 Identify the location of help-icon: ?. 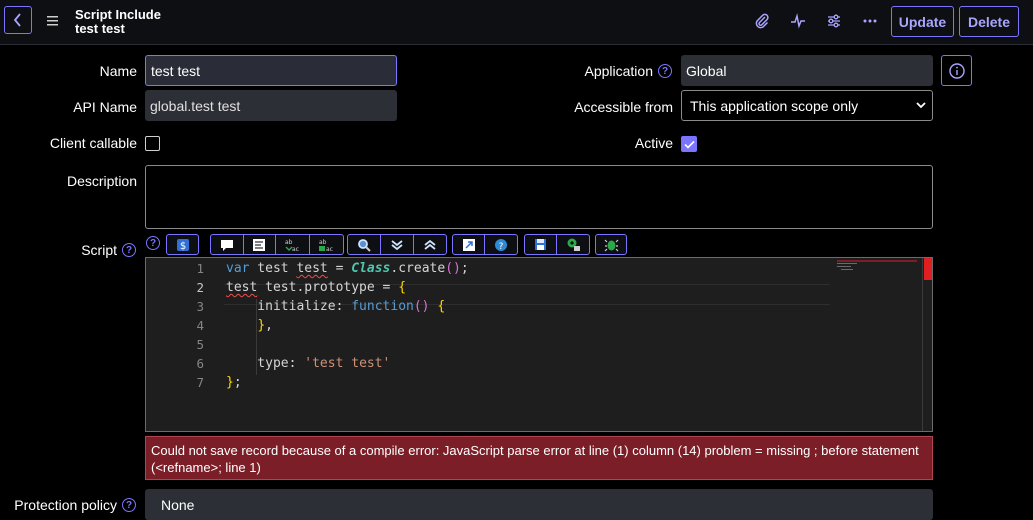
(665, 71).